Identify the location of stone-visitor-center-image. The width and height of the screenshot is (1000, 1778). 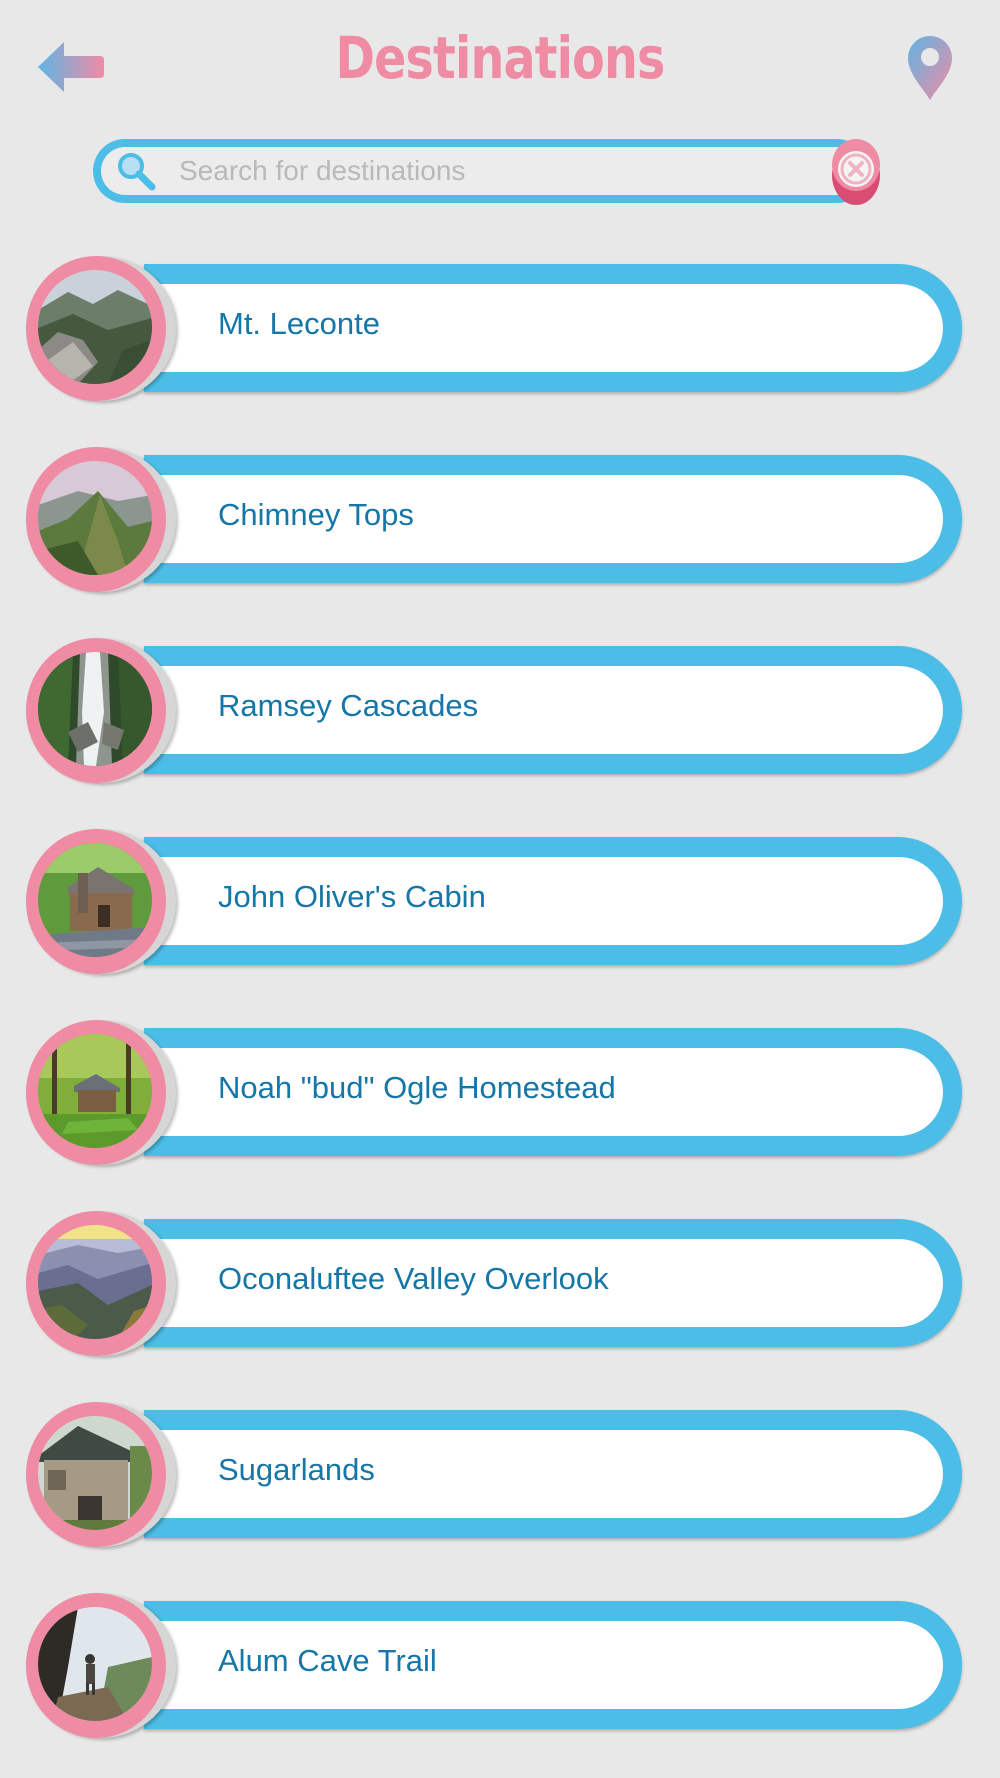
(95, 1473).